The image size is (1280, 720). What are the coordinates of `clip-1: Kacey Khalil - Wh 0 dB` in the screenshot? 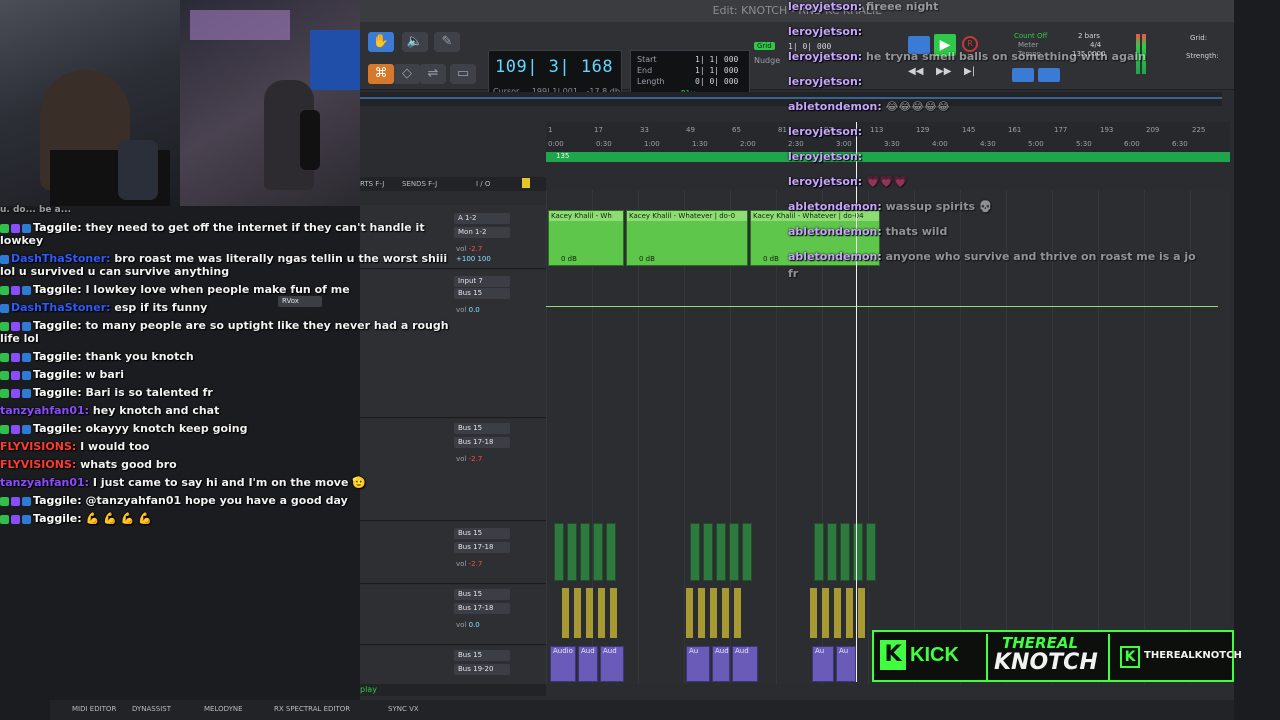 It's located at (586, 238).